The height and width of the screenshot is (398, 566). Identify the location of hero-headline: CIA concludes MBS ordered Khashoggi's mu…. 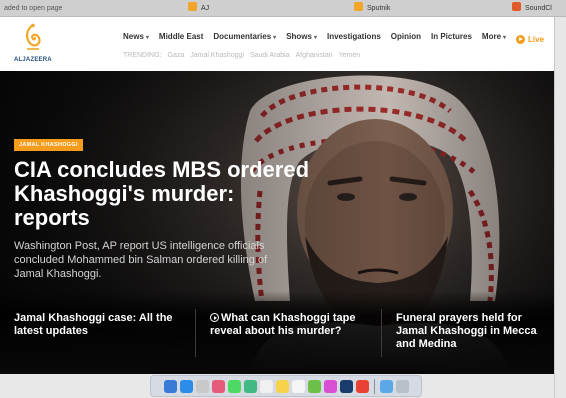
(164, 194).